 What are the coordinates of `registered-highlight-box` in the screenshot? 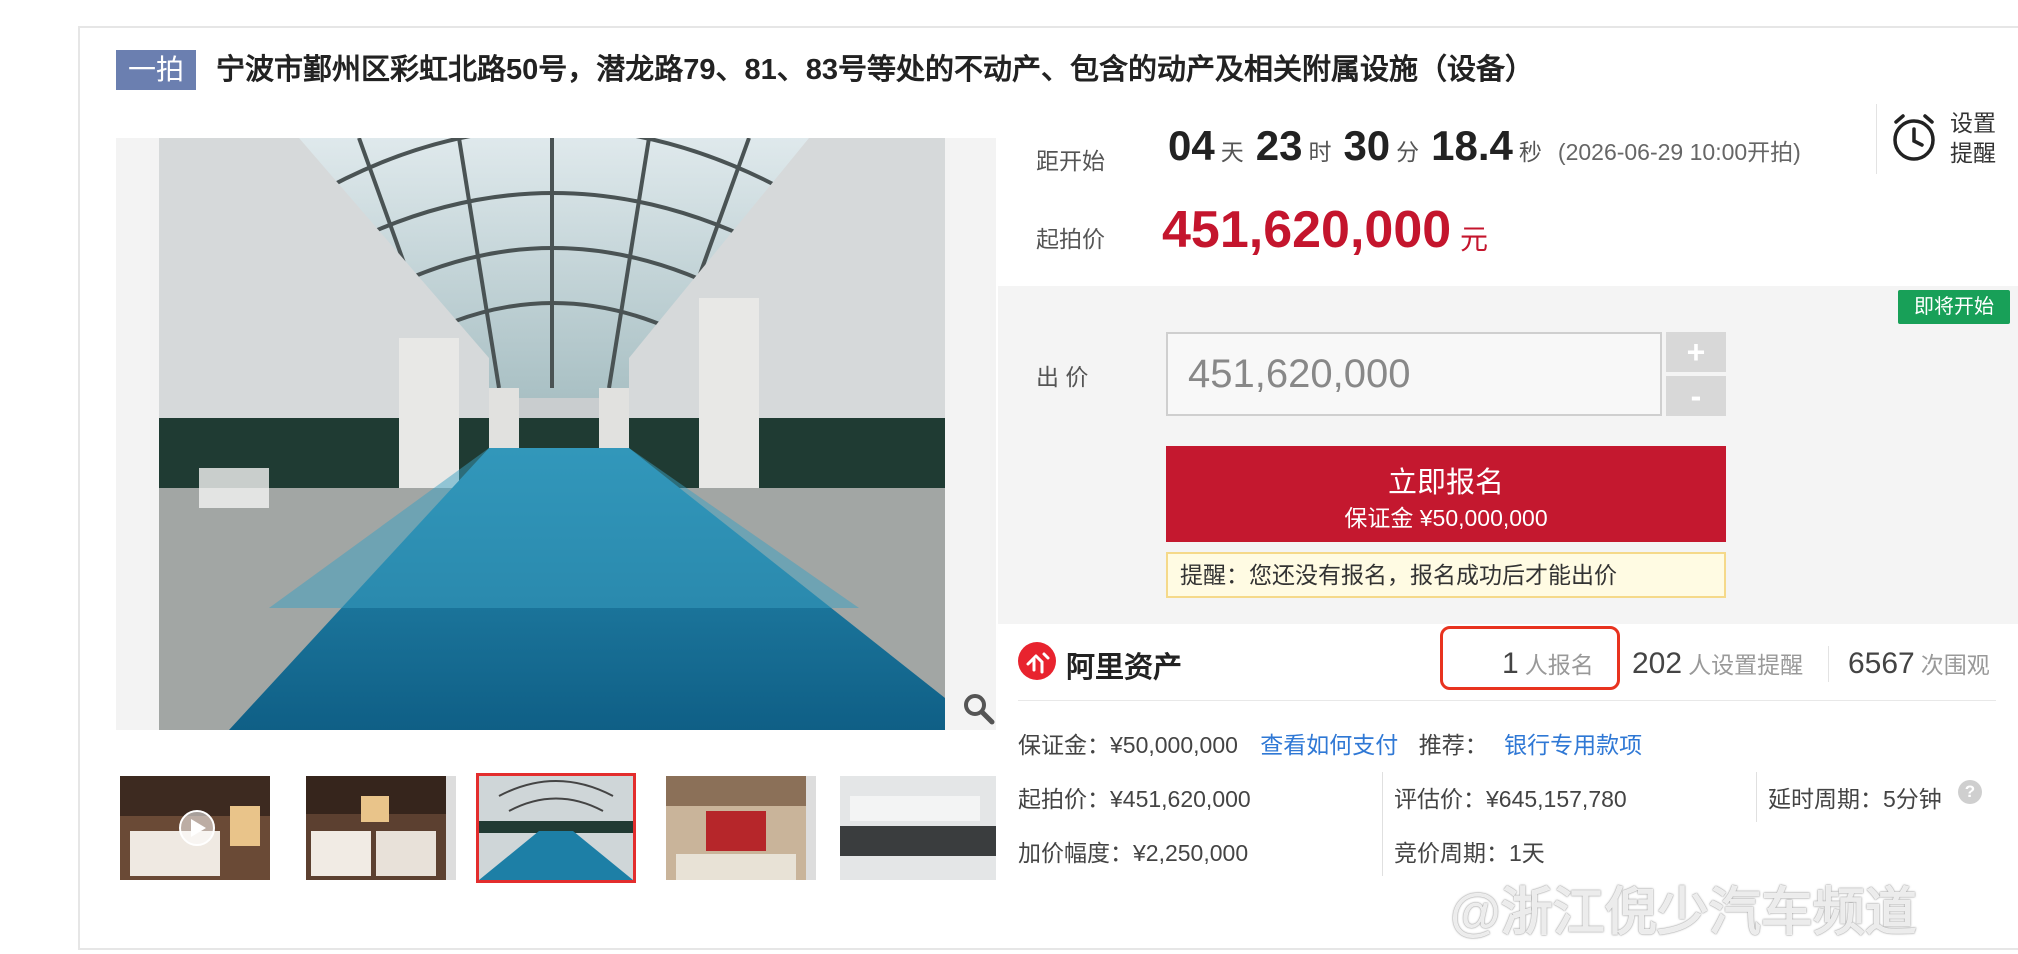 It's located at (1530, 658).